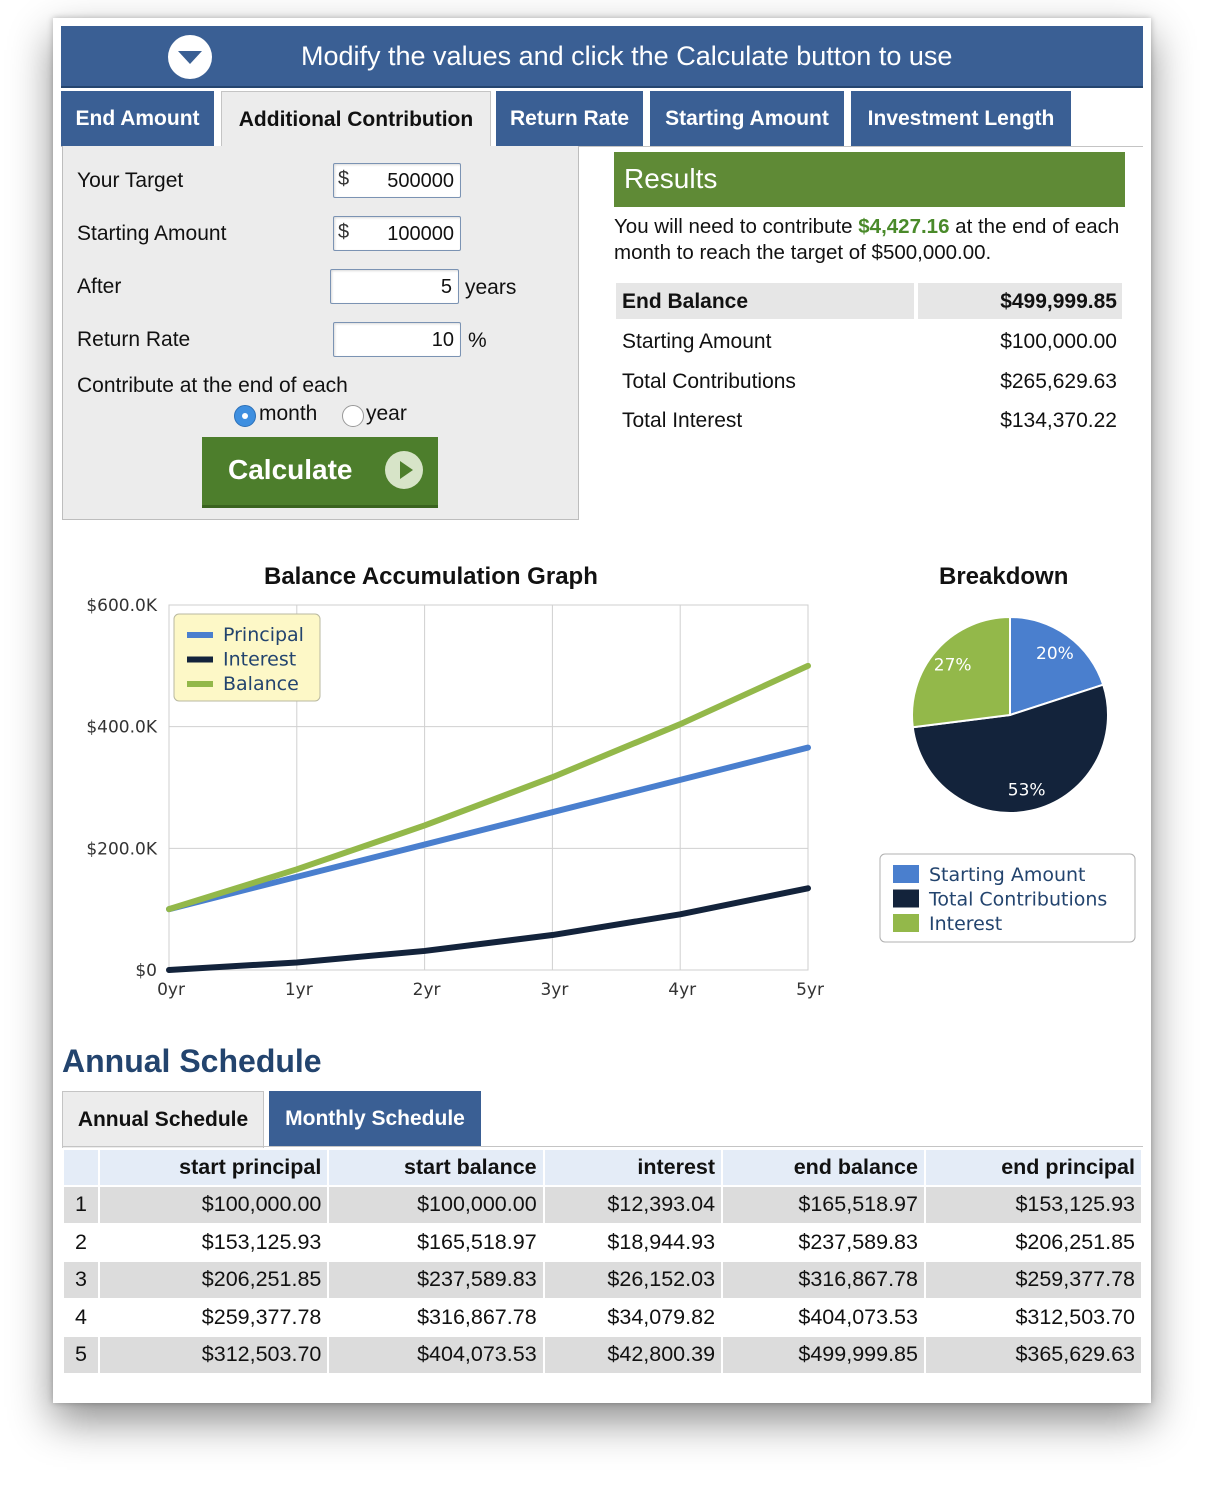  I want to click on line-chart-title: Balance Accumulation Graph, so click(431, 576).